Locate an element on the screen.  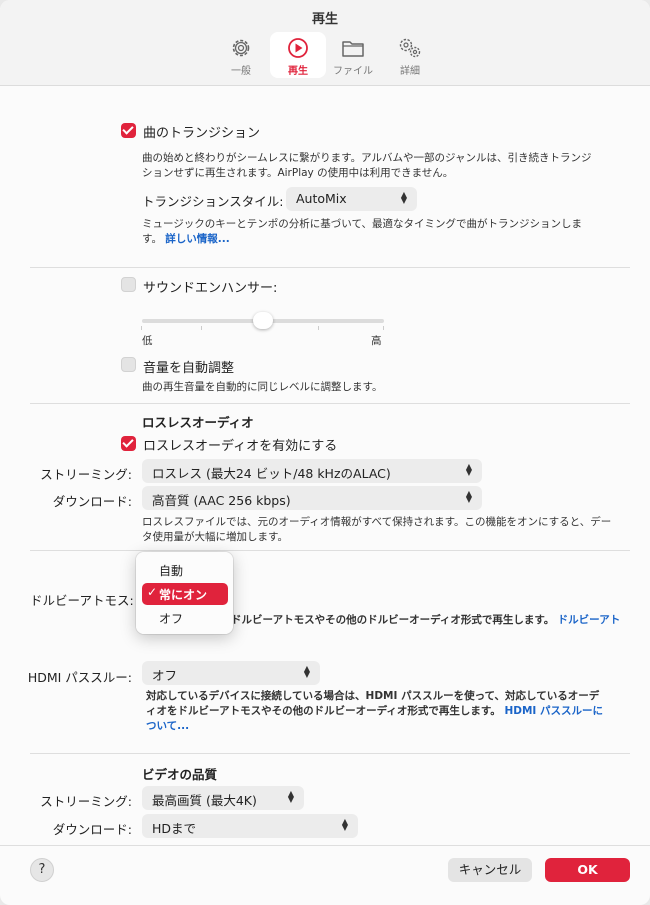
transition-style-value: AutoMix is located at coordinates (321, 198).